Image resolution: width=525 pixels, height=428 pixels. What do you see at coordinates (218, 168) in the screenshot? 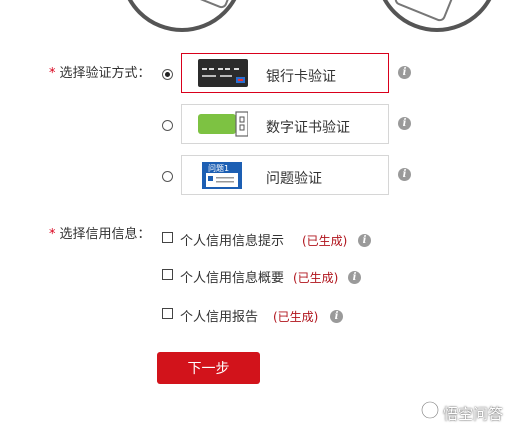
I see `question-icon-text: 问题1` at bounding box center [218, 168].